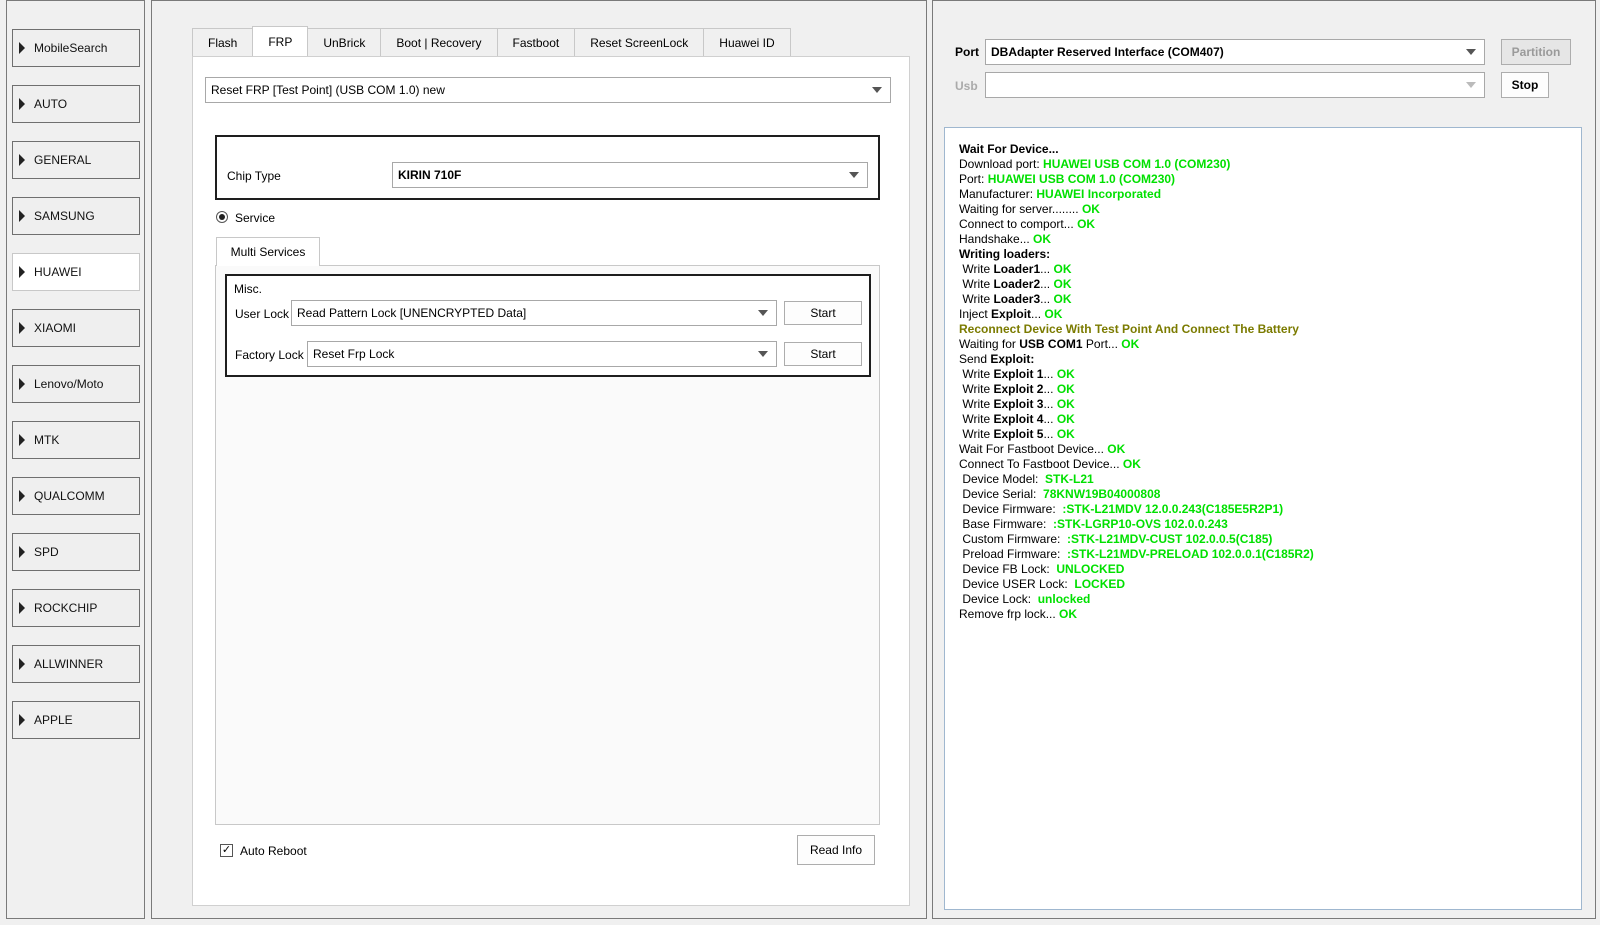  I want to click on sidebar-item-xiaomi: XIAOMI, so click(76, 328).